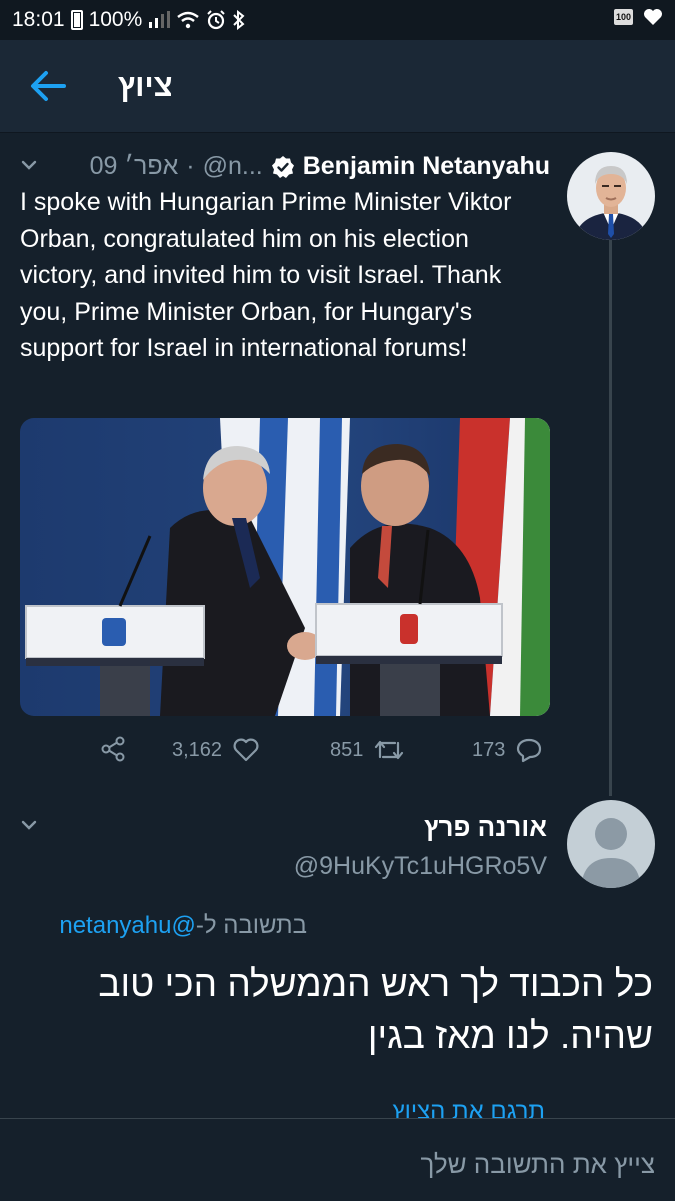 Image resolution: width=675 pixels, height=1201 pixels. Describe the element at coordinates (251, 925) in the screenshot. I see `replying-to-prefix: בתשובה ל-` at that location.